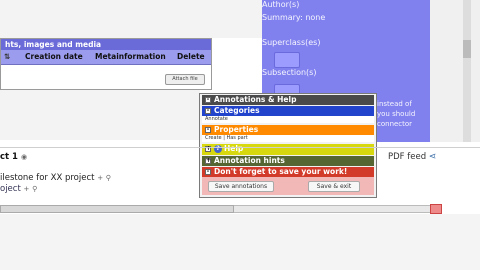 The width and height of the screenshot is (480, 270). Describe the element at coordinates (294, 17) in the screenshot. I see `summary-label: Summary: none` at that location.